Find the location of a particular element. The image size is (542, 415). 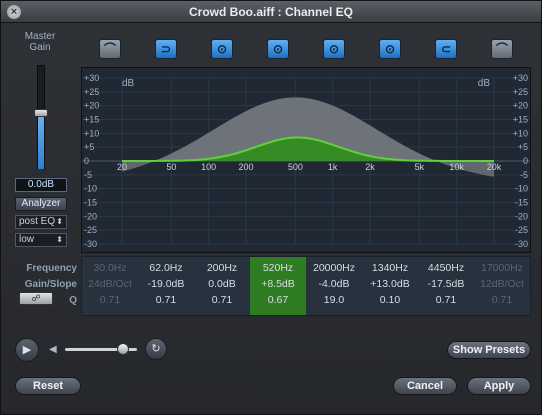

window-title: Crowd Boo.aiff : Channel EQ is located at coordinates (271, 12).